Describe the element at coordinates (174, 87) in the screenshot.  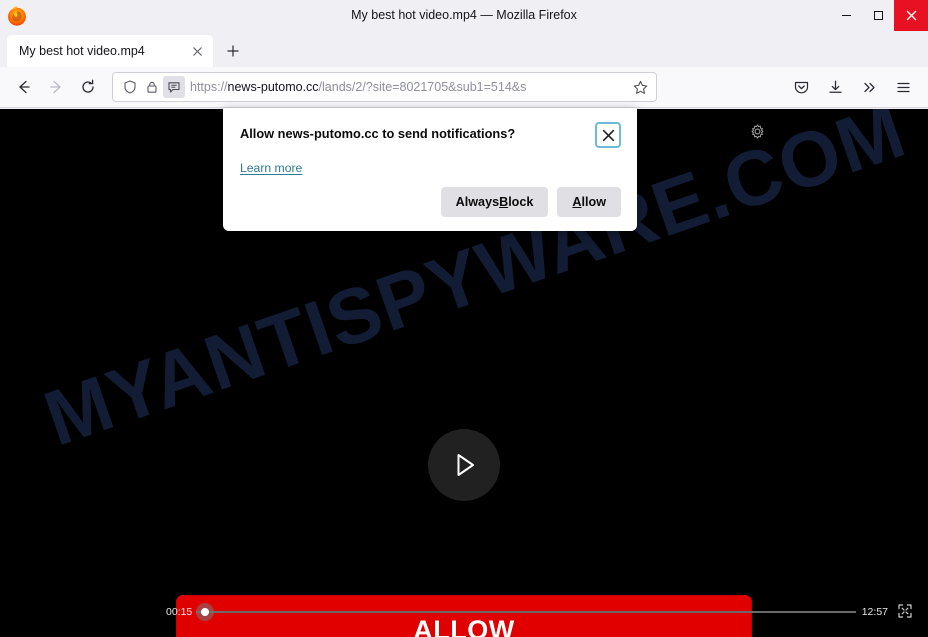
I see `notification-permission-icon` at that location.